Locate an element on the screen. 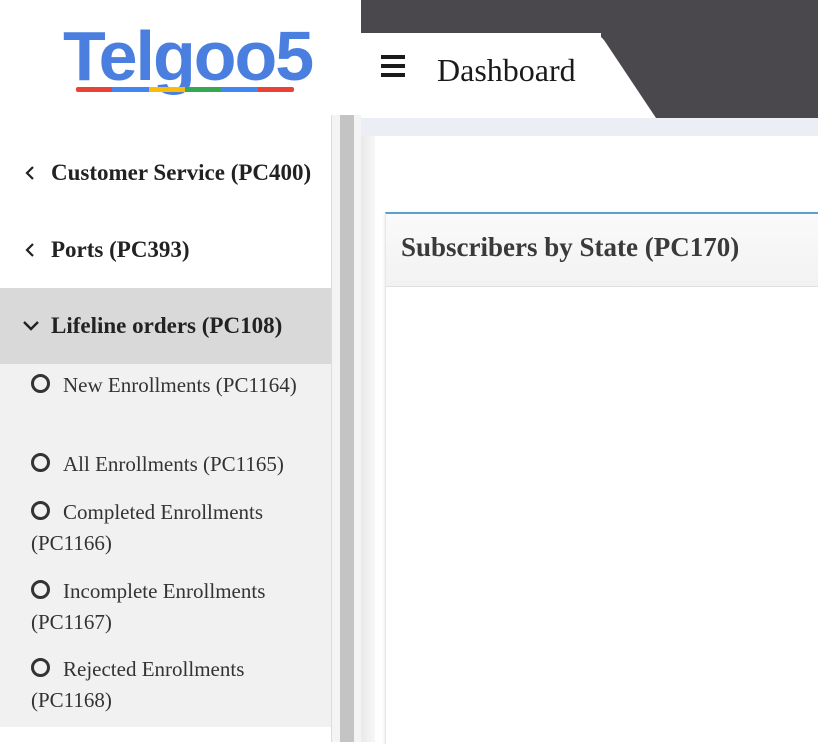 The width and height of the screenshot is (818, 744). sidebar-divider is located at coordinates (331, 428).